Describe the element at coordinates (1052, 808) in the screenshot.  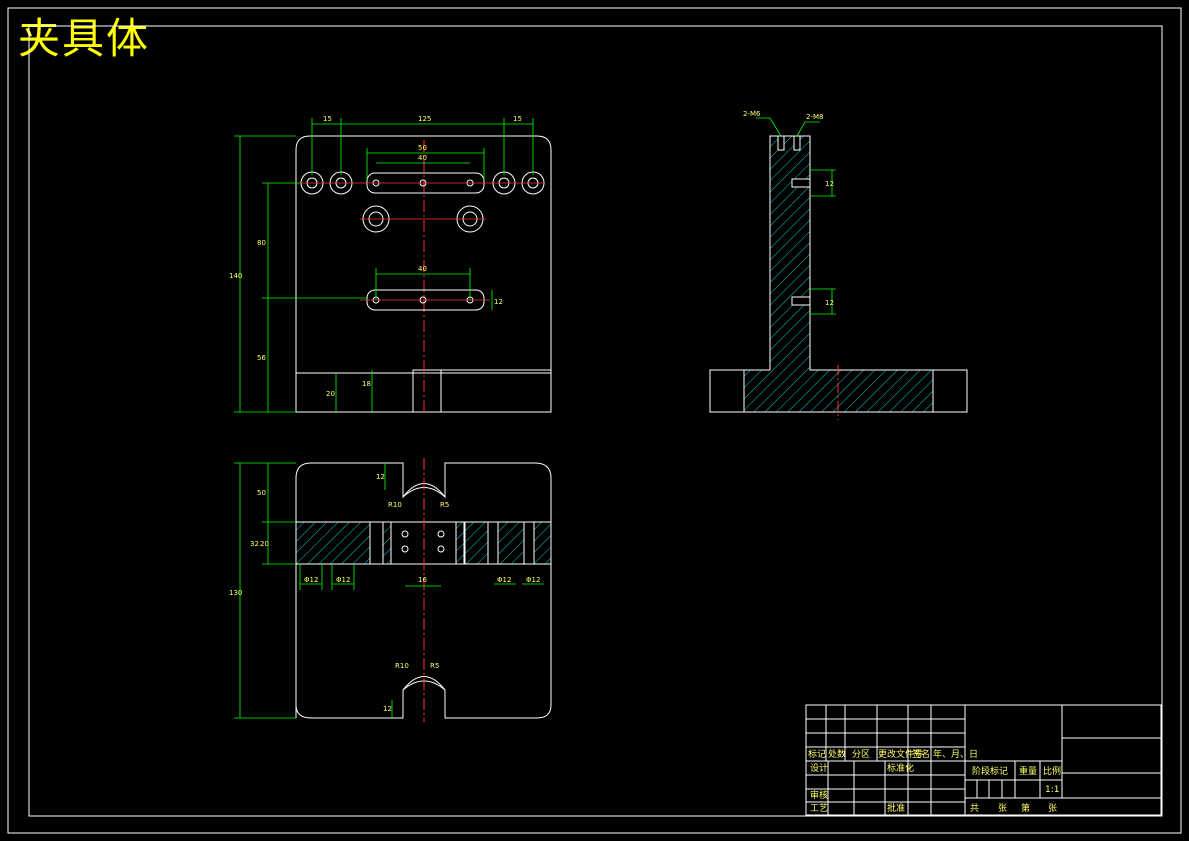
I see `tb-sheet-zhang-2: 张` at that location.